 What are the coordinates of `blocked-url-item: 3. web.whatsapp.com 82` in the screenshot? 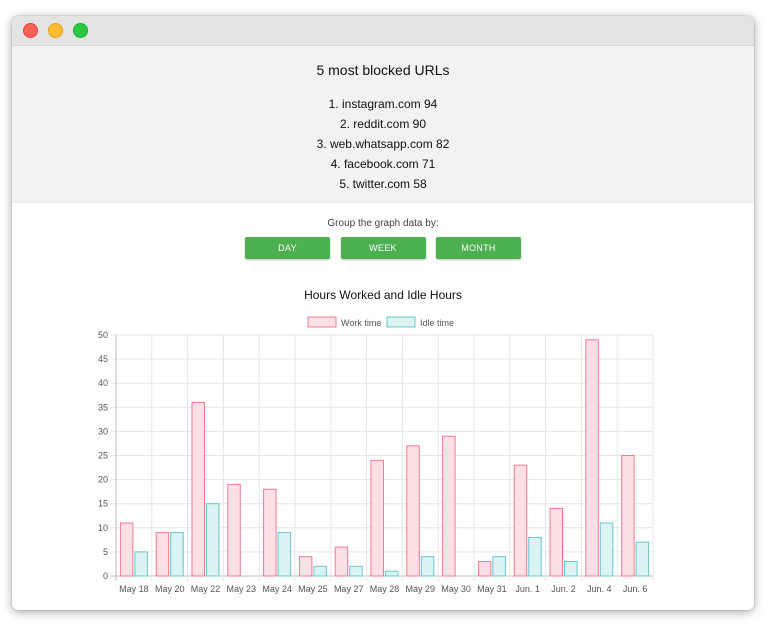 It's located at (383, 144).